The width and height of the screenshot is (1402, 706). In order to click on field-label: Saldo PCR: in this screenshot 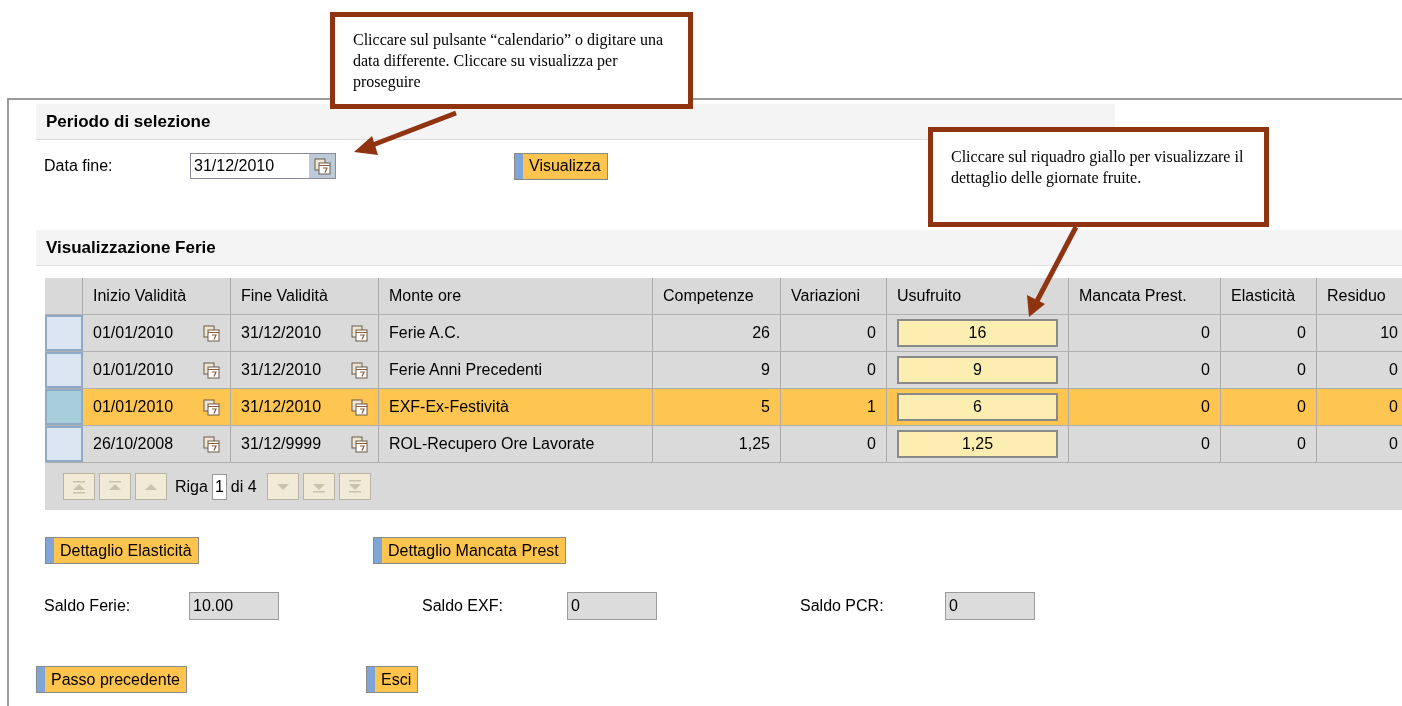, I will do `click(842, 606)`.